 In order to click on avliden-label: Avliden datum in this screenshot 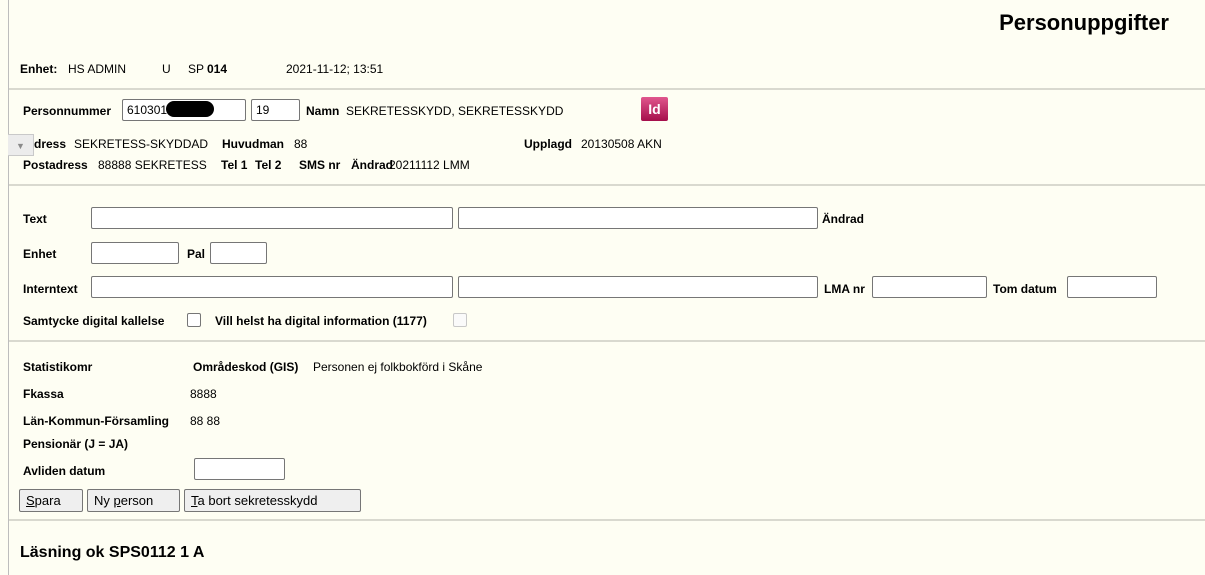, I will do `click(64, 471)`.